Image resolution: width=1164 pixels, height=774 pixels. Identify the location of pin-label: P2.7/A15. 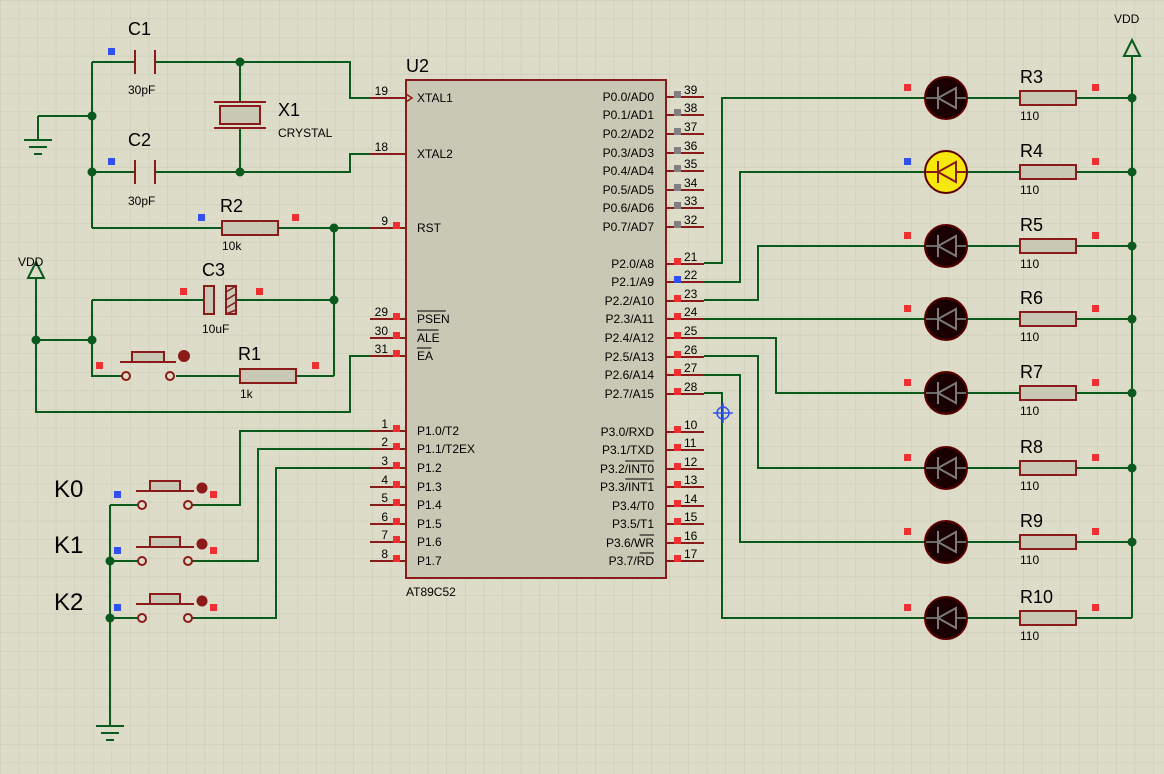
(630, 394).